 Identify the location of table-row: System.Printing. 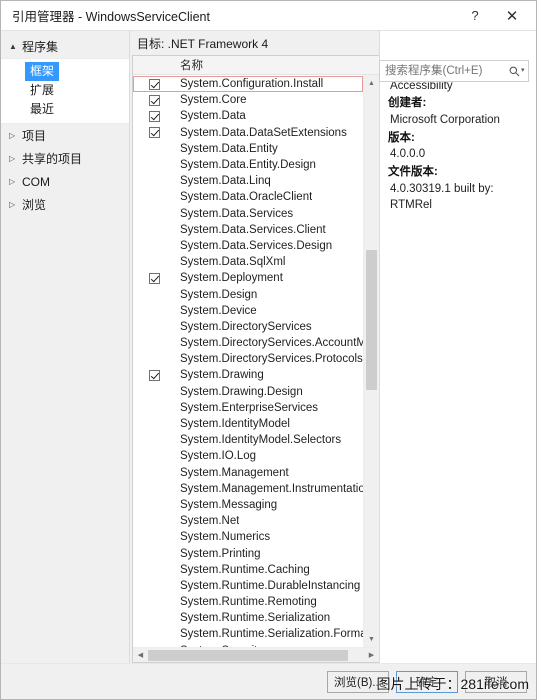
(248, 553).